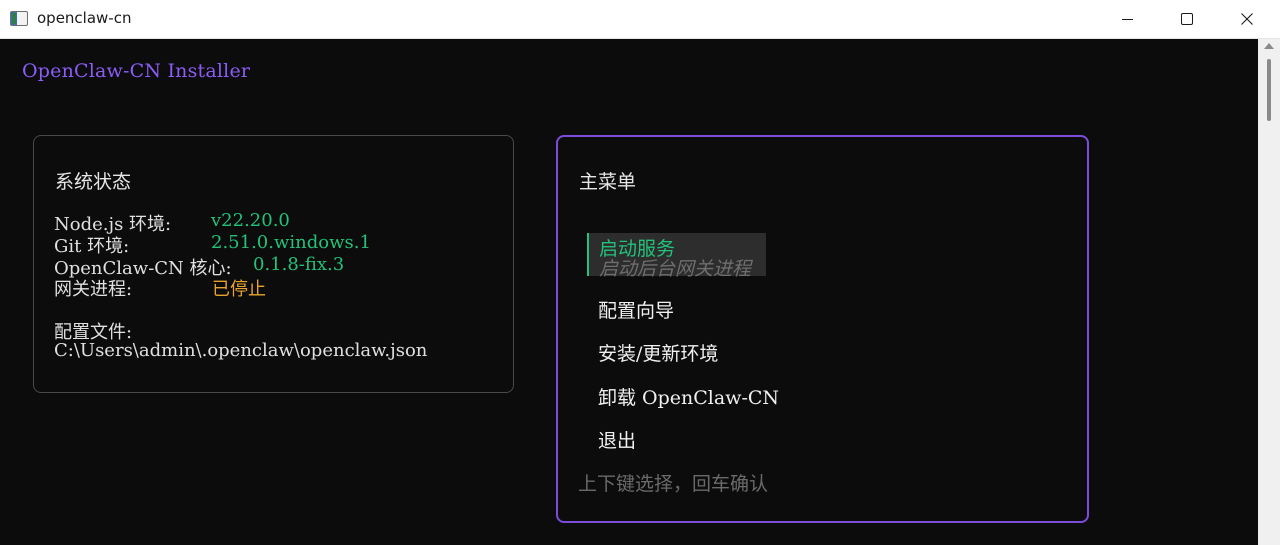 The image size is (1280, 545). Describe the element at coordinates (1269, 90) in the screenshot. I see `scrollbar-thumb` at that location.